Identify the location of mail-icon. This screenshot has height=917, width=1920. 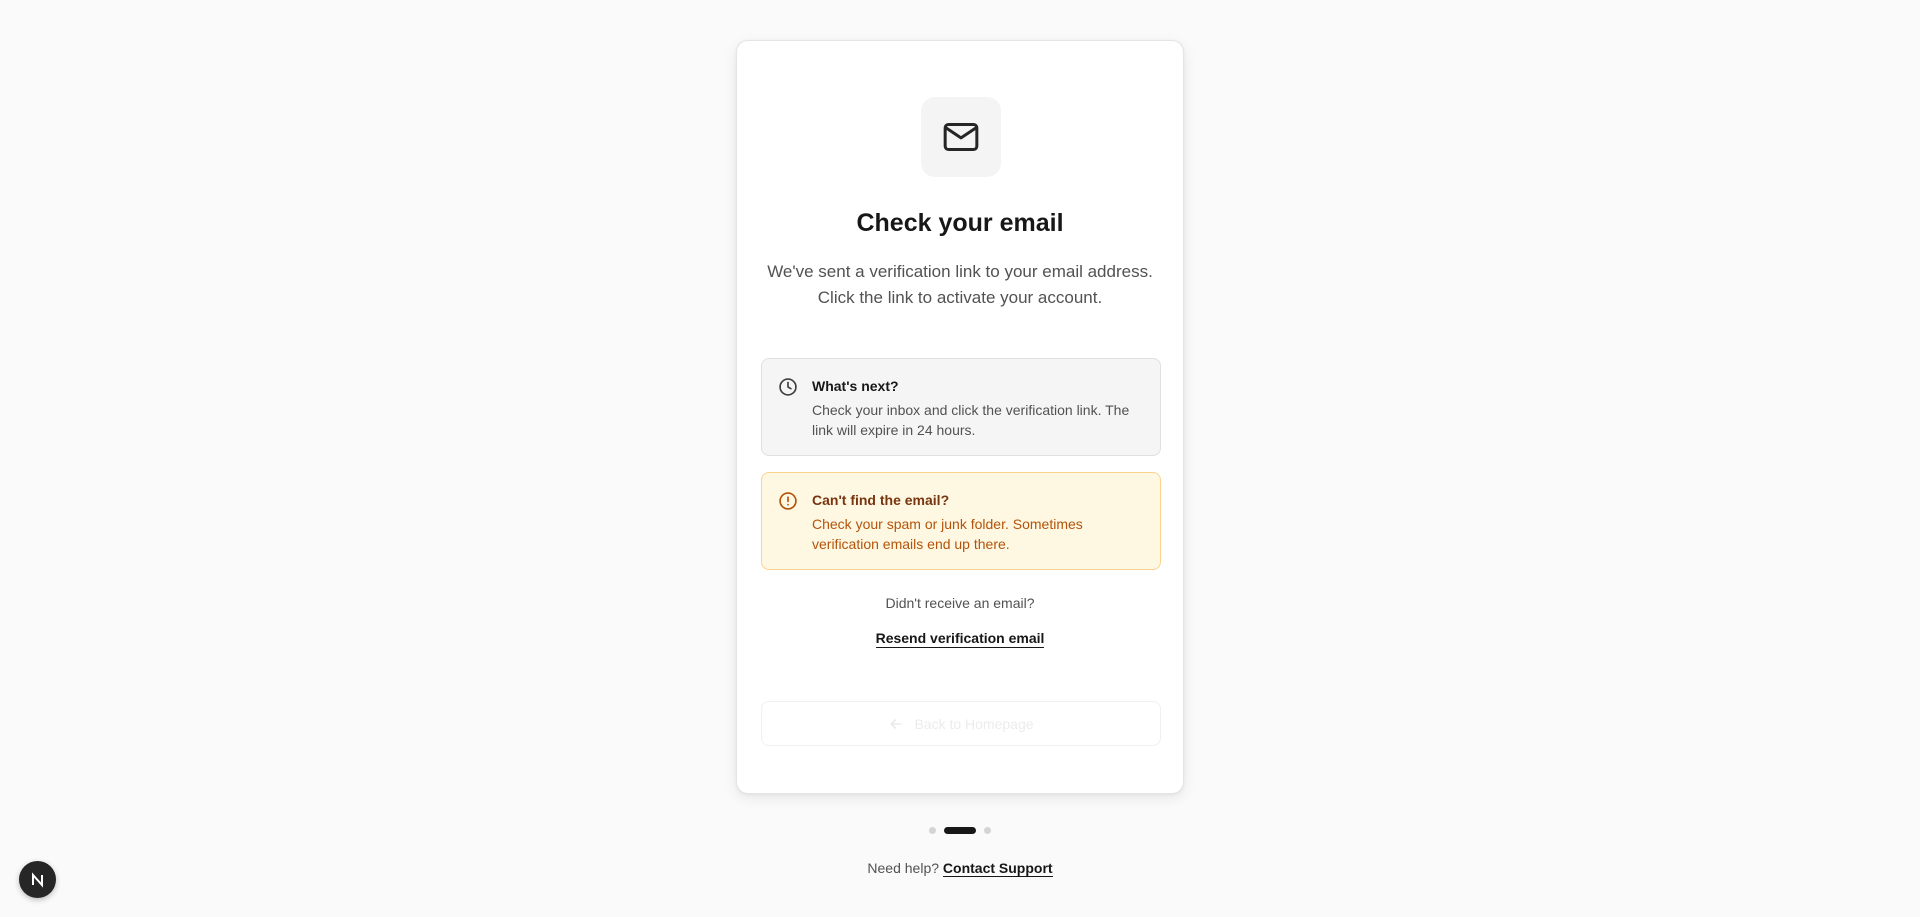
(961, 137).